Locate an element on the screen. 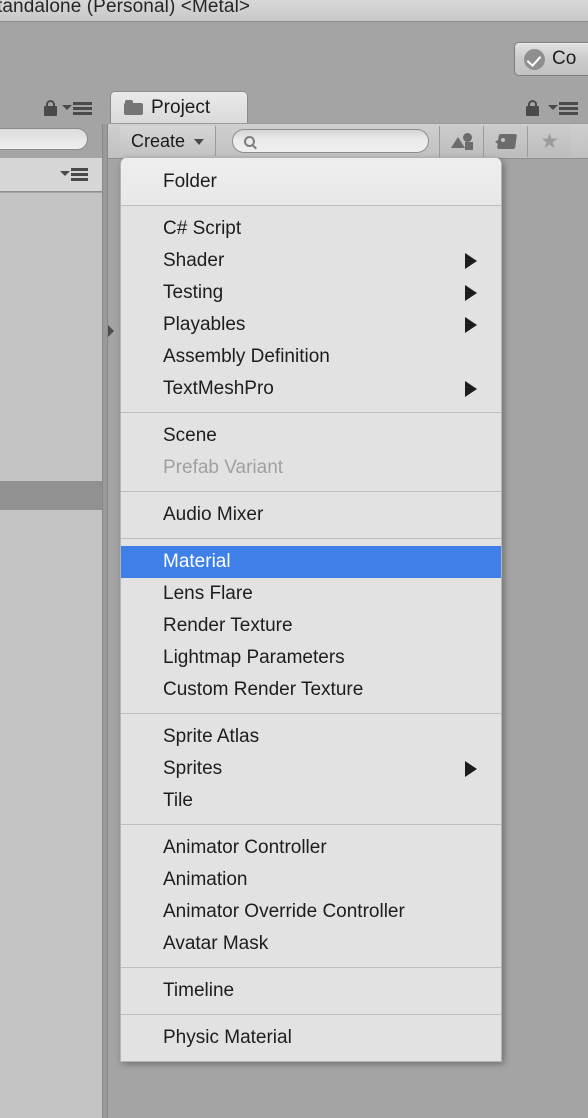  chevron-down-icon is located at coordinates (199, 142).